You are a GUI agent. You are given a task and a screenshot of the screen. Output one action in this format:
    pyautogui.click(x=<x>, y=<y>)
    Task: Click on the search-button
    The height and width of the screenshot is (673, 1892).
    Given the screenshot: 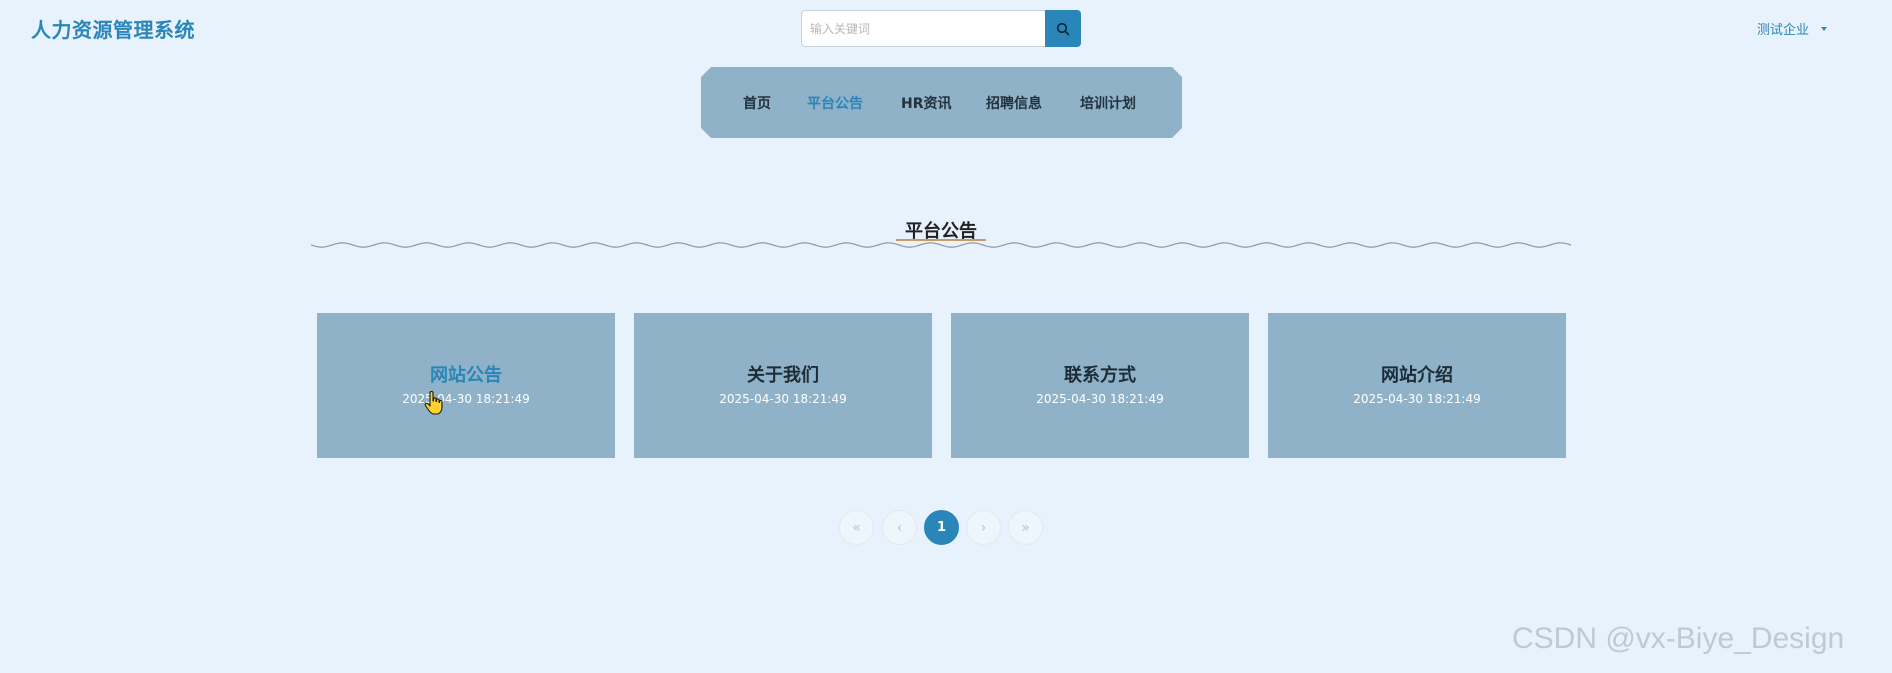 What is the action you would take?
    pyautogui.click(x=1063, y=28)
    